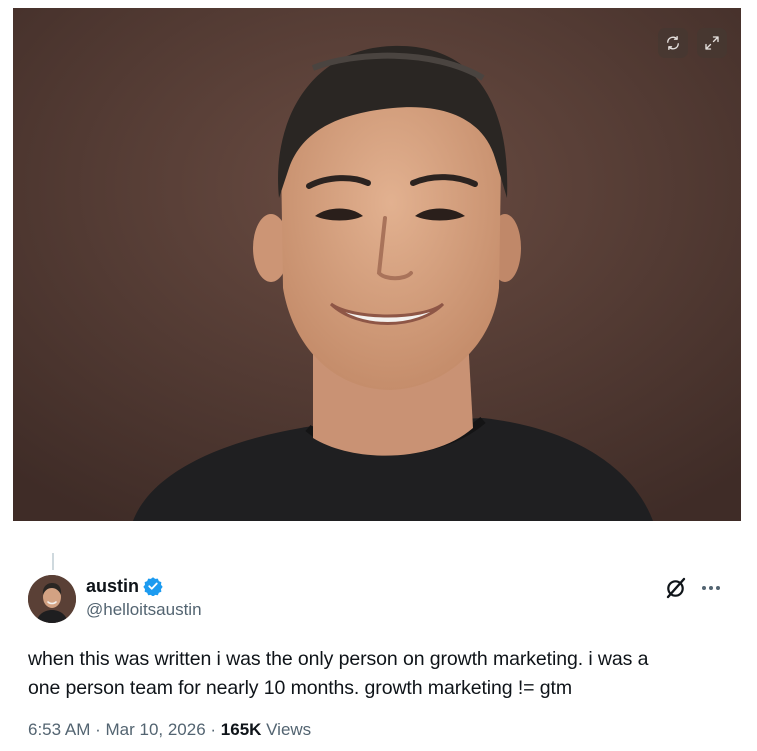 This screenshot has width=757, height=751. What do you see at coordinates (112, 586) in the screenshot?
I see `author-display-name: austin` at bounding box center [112, 586].